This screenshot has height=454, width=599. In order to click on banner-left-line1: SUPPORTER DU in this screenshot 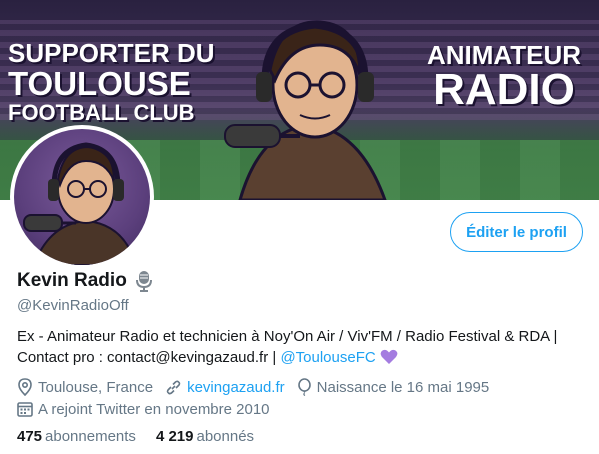, I will do `click(111, 53)`.